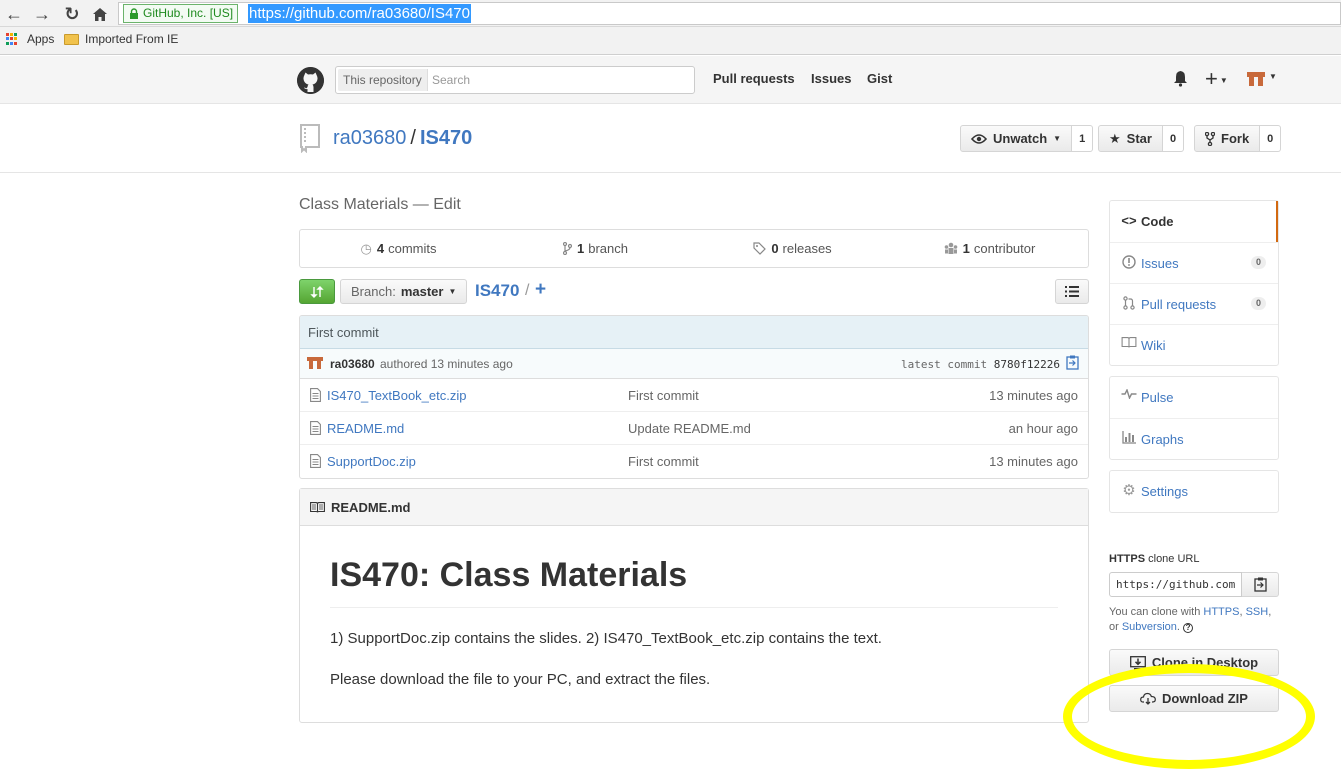 This screenshot has height=770, width=1341. Describe the element at coordinates (979, 138) in the screenshot. I see `eye-icon` at that location.